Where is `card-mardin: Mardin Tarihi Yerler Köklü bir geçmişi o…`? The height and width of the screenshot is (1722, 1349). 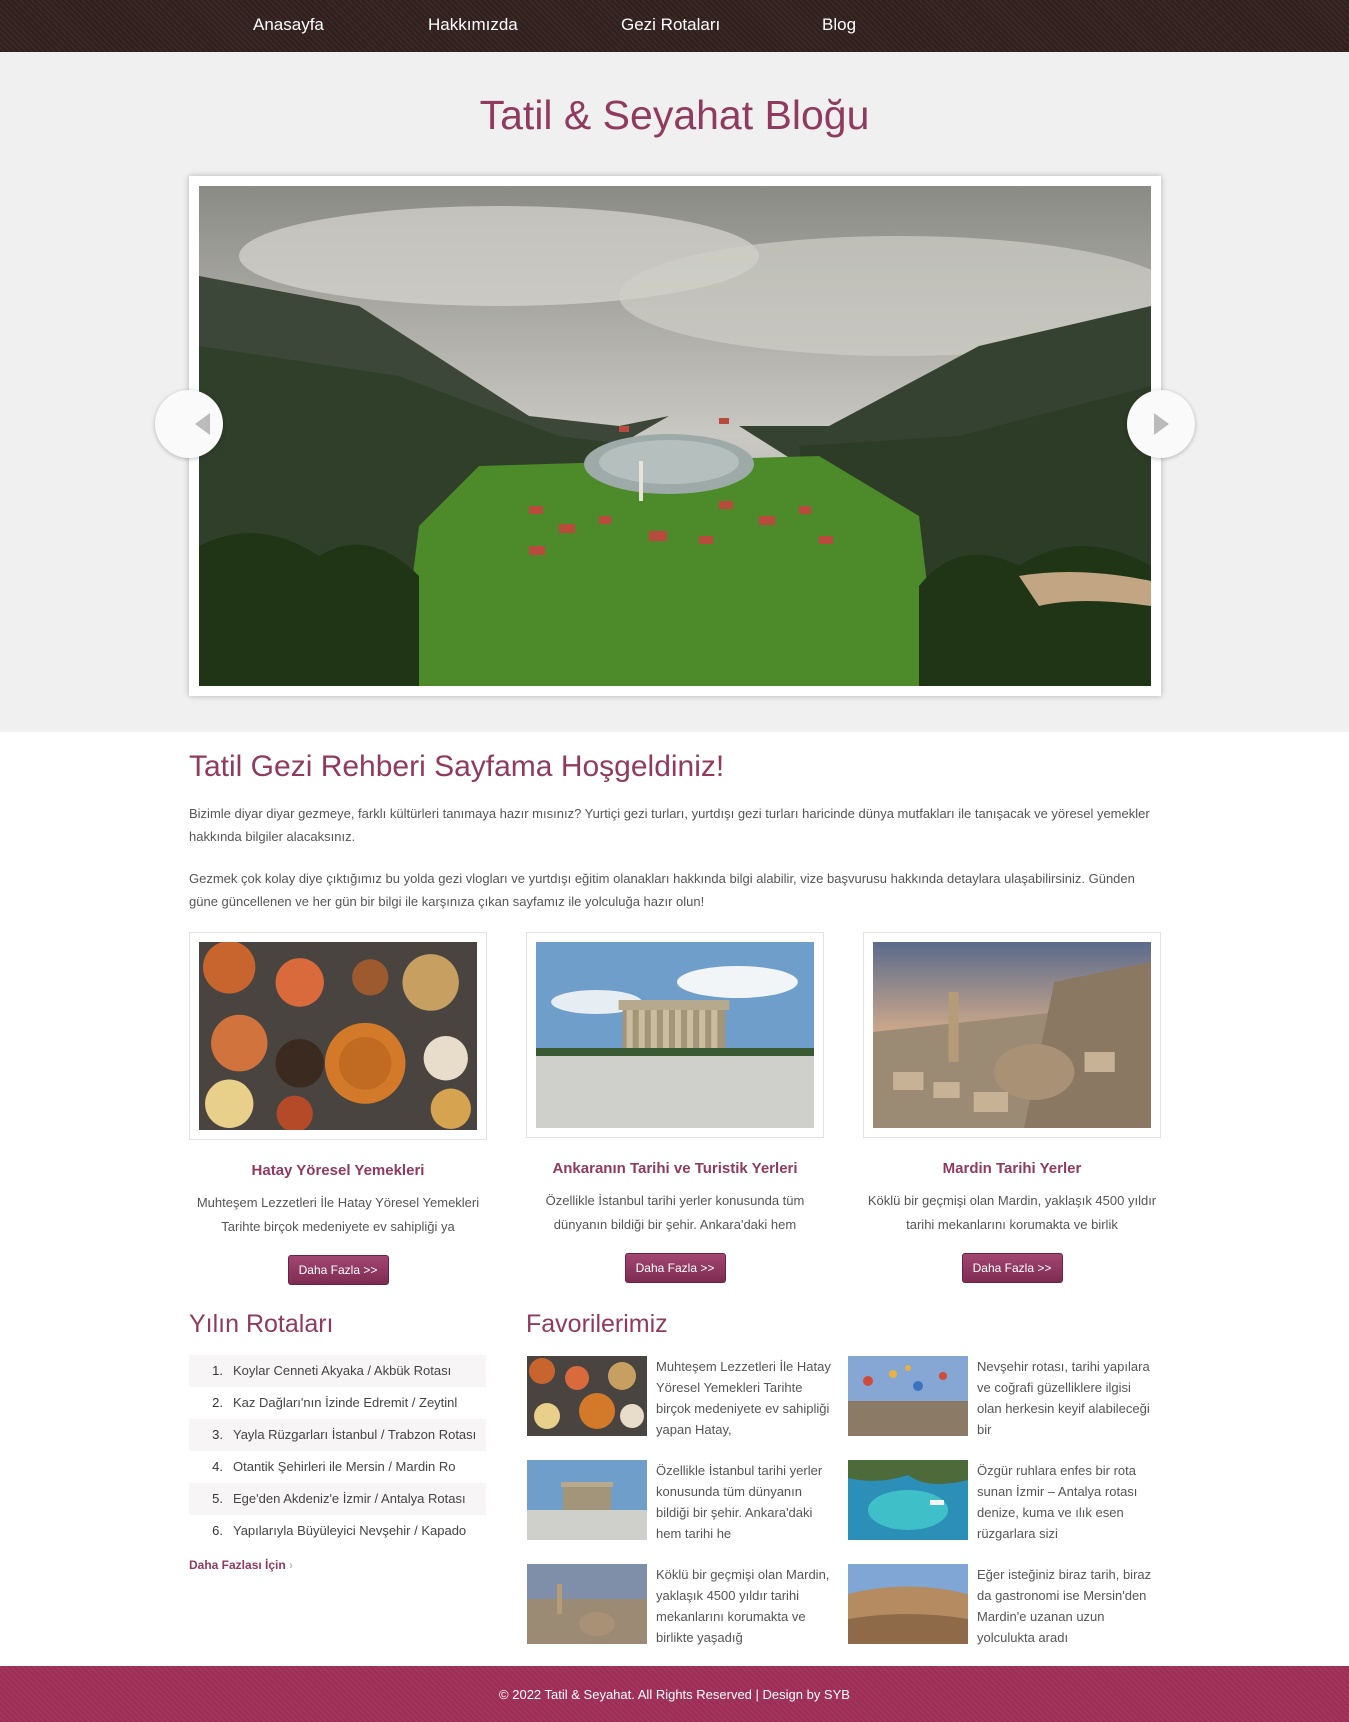 card-mardin: Mardin Tarihi Yerler Köklü bir geçmişi o… is located at coordinates (1012, 1107).